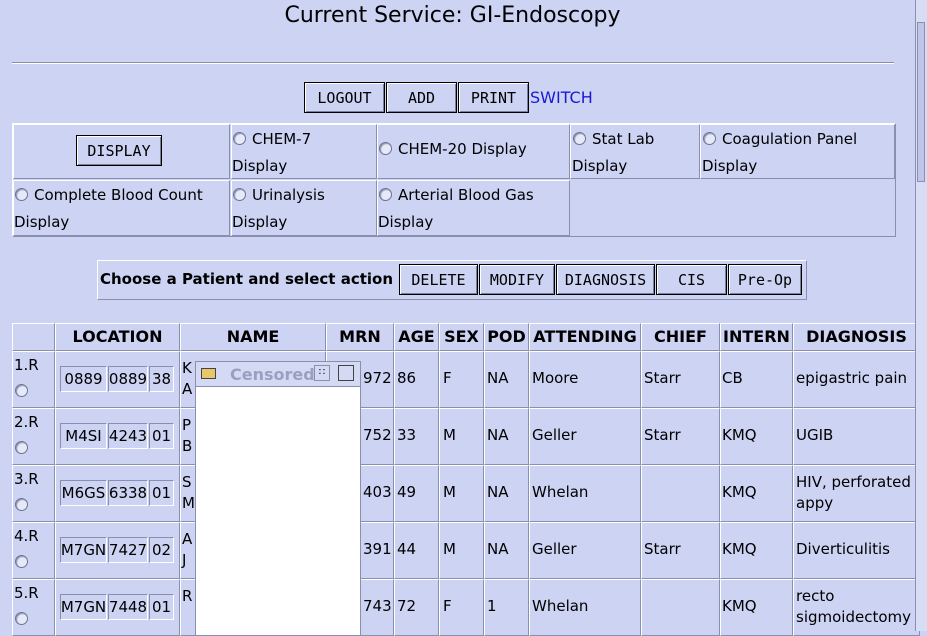  Describe the element at coordinates (188, 503) in the screenshot. I see `name-line-2: M` at that location.